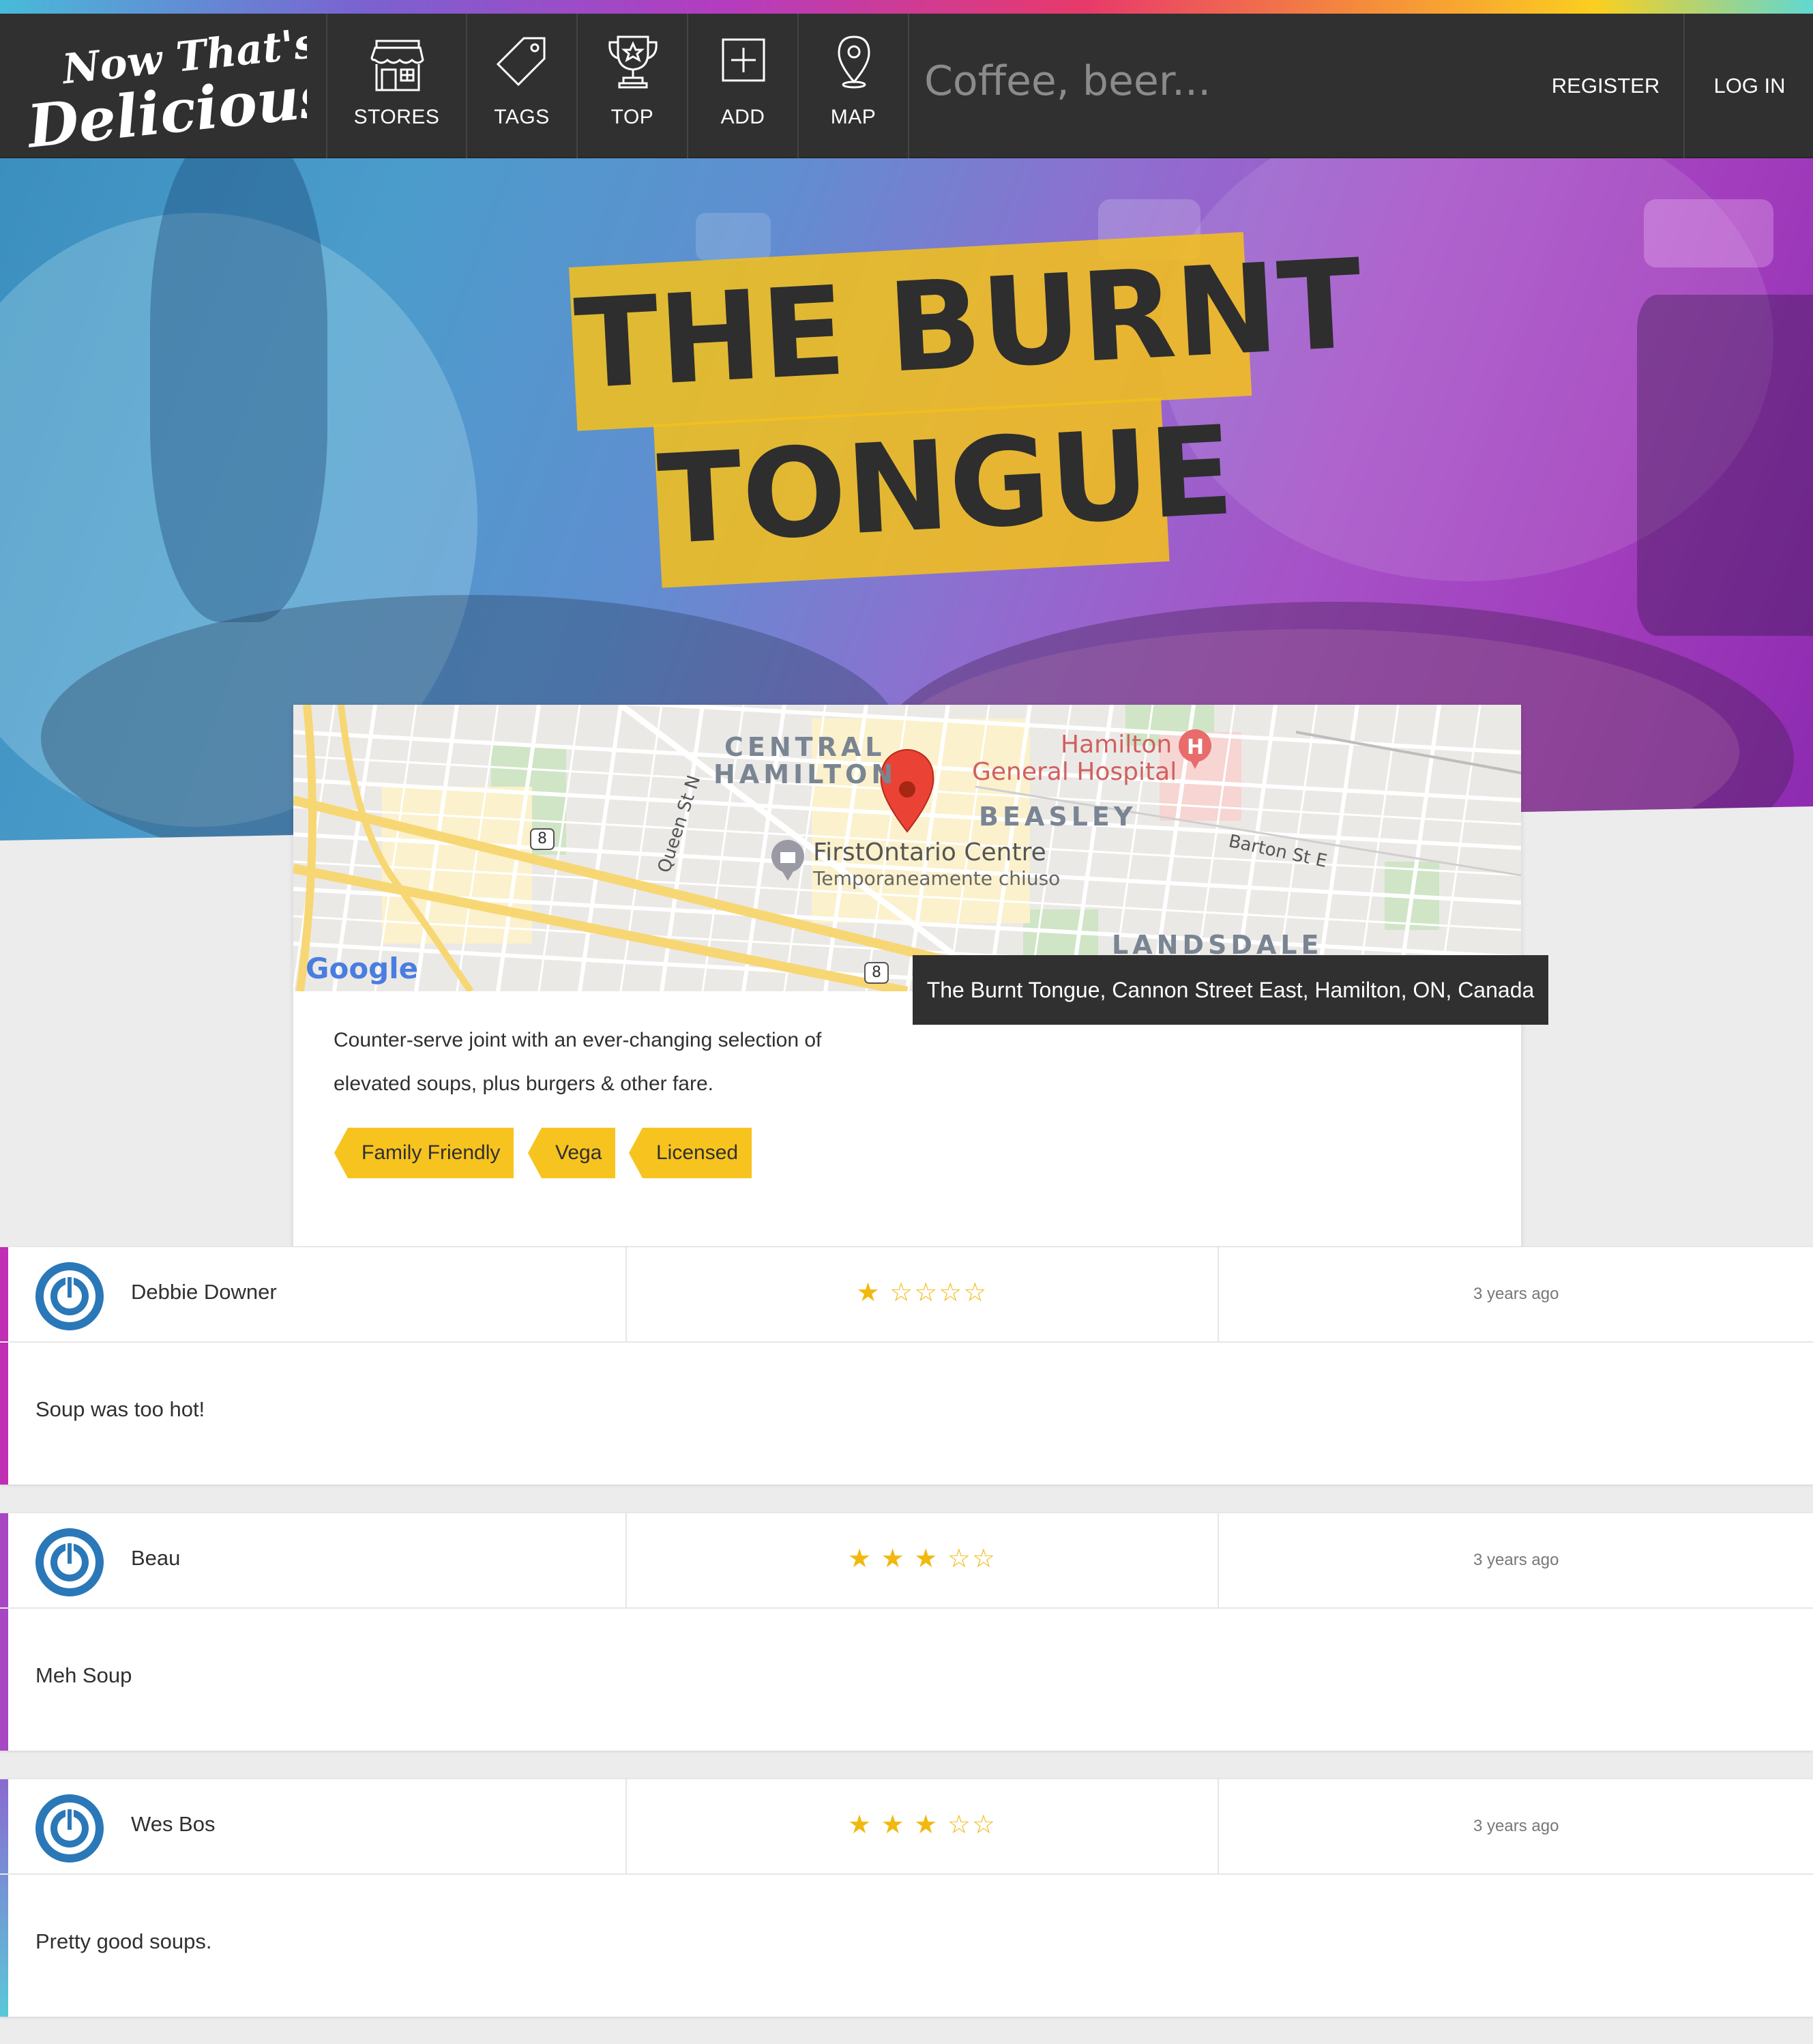  I want to click on review-author: Debbie Downer, so click(204, 1292).